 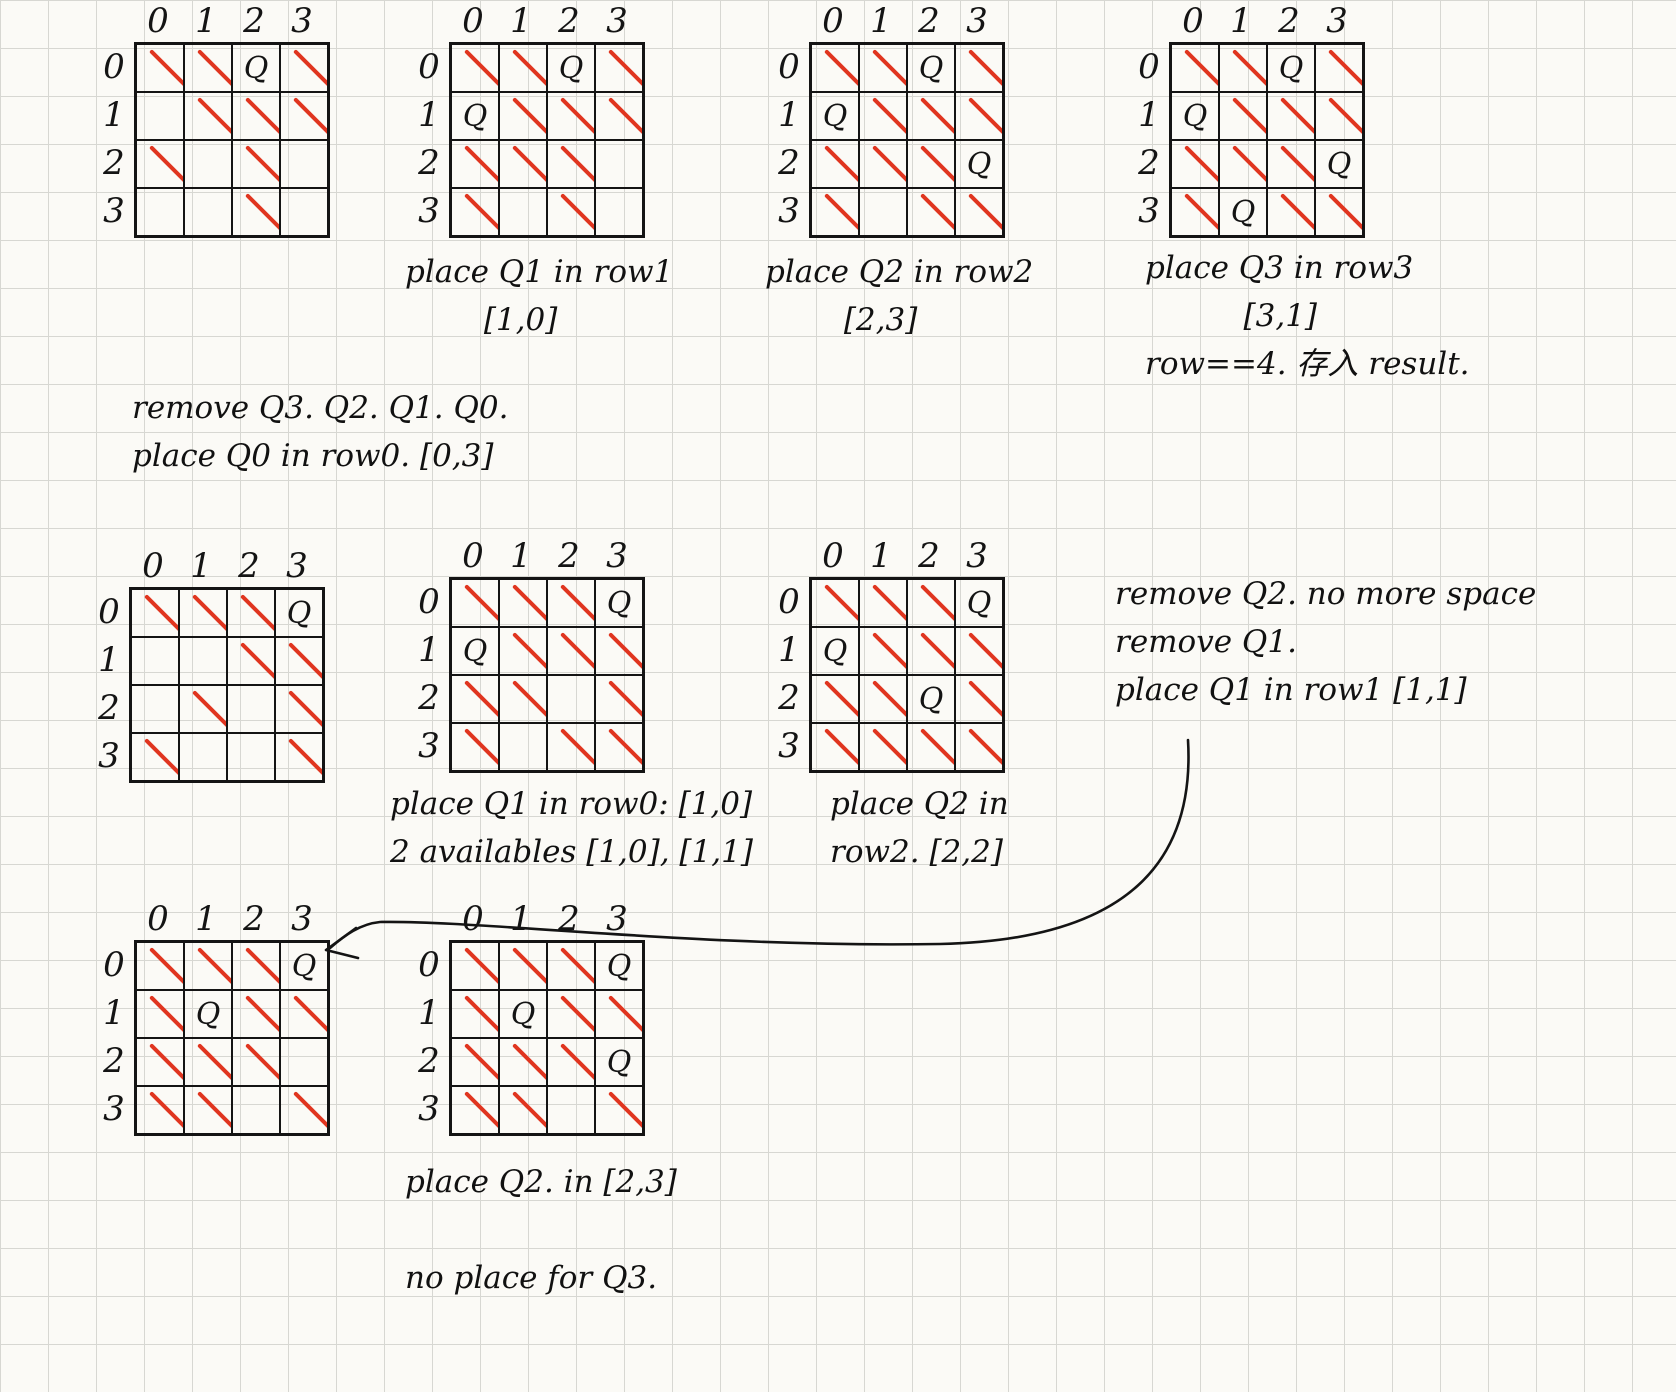 What do you see at coordinates (789, 698) in the screenshot?
I see `row-label: 2` at bounding box center [789, 698].